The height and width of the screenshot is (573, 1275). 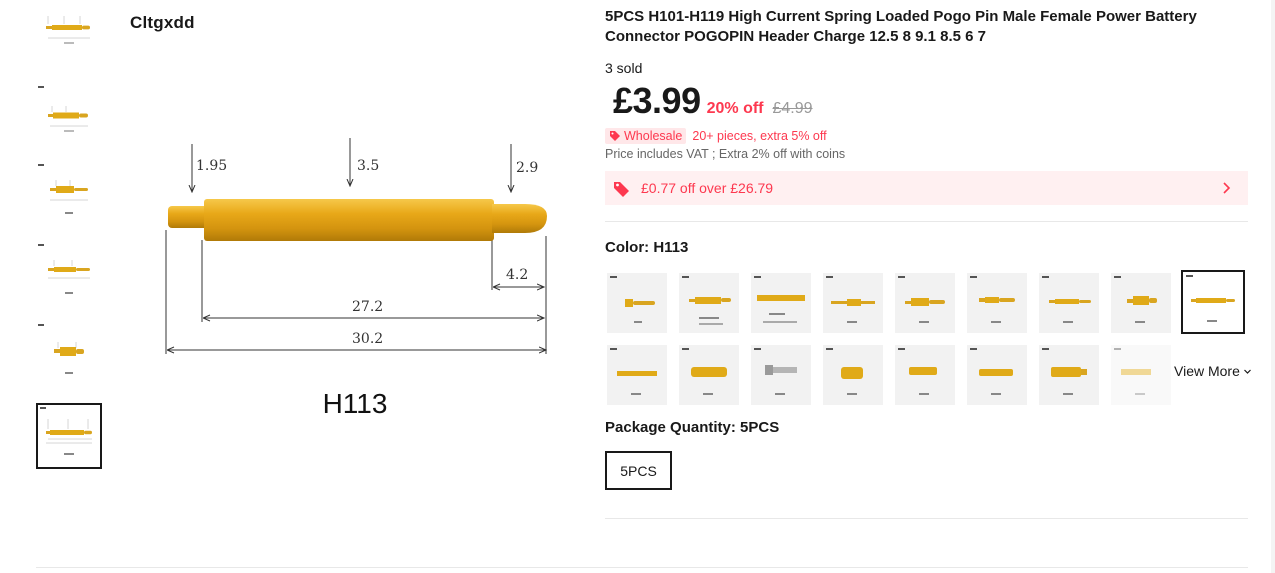 What do you see at coordinates (926, 188) in the screenshot?
I see `coupon-banner: £0.77 off over £26.79` at bounding box center [926, 188].